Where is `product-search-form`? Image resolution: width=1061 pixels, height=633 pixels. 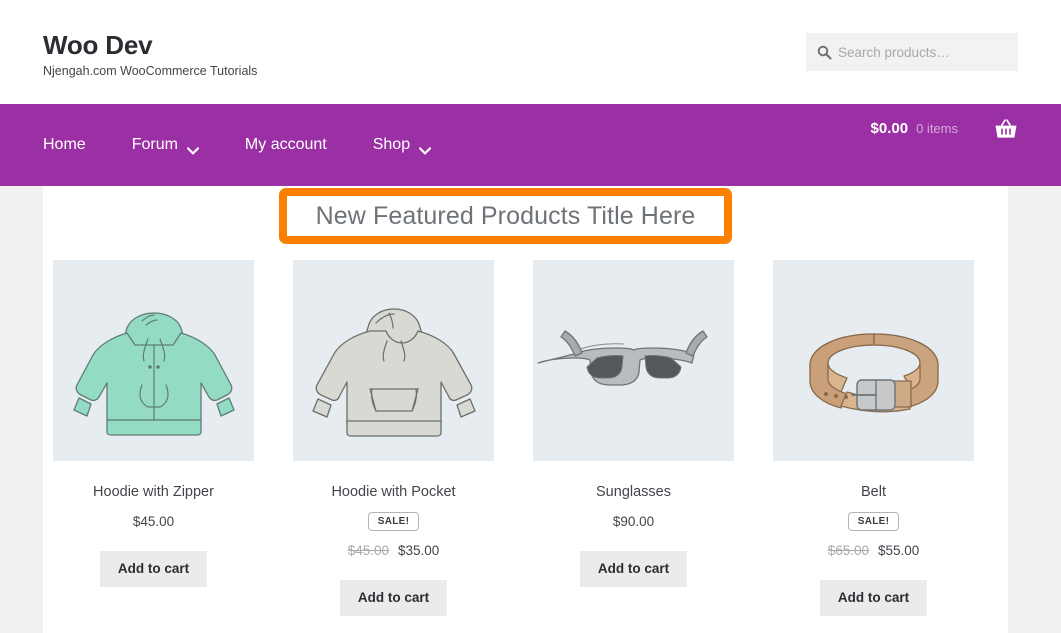
product-search-form is located at coordinates (912, 52).